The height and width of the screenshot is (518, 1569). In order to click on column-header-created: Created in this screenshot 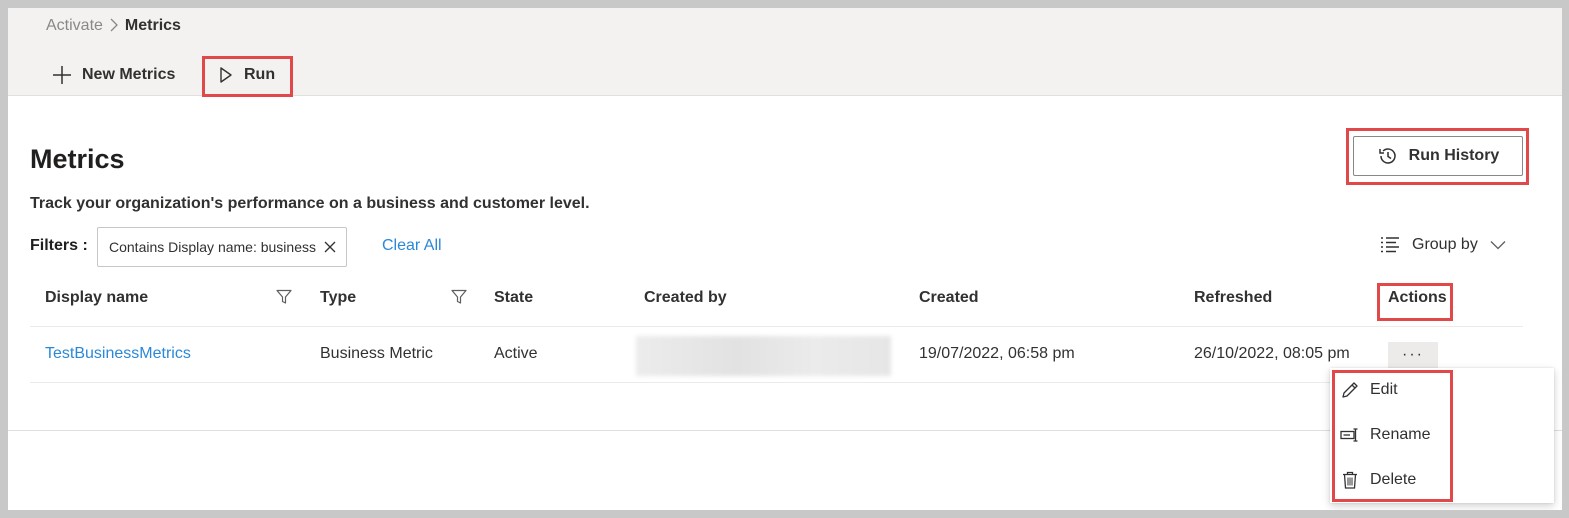, I will do `click(949, 298)`.